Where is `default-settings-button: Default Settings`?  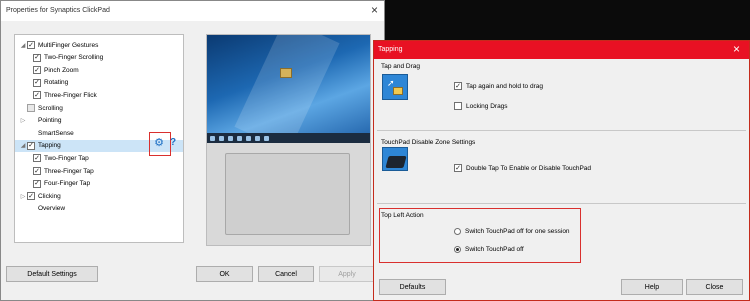
default-settings-button: Default Settings is located at coordinates (52, 274).